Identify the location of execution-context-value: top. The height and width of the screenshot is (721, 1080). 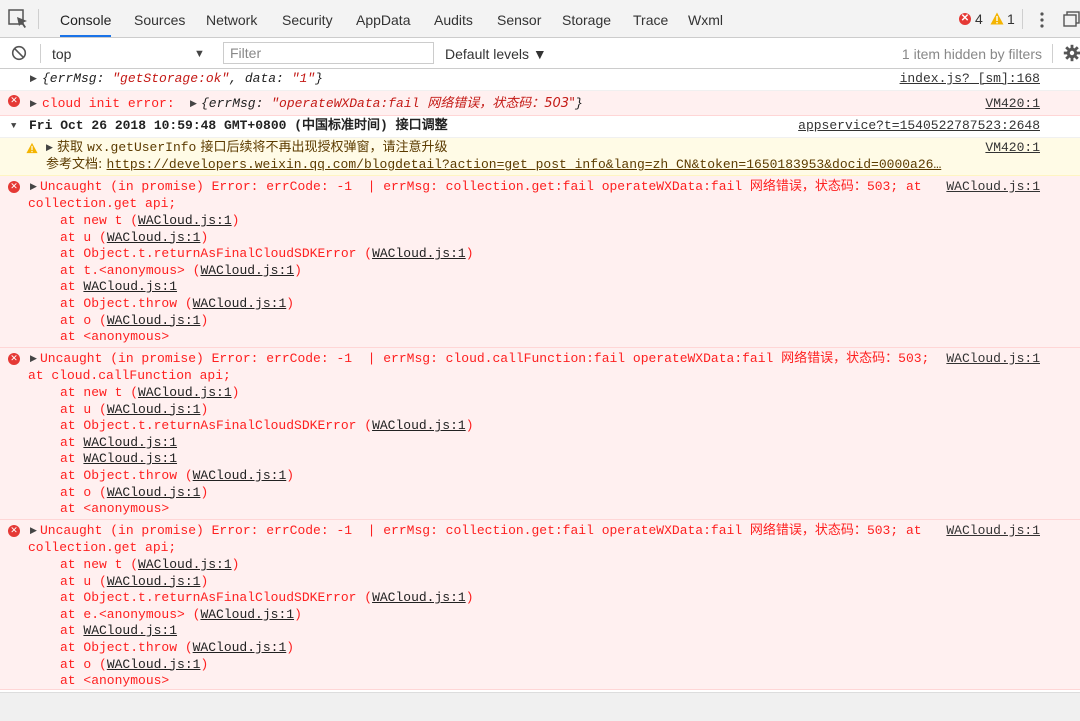
(62, 54).